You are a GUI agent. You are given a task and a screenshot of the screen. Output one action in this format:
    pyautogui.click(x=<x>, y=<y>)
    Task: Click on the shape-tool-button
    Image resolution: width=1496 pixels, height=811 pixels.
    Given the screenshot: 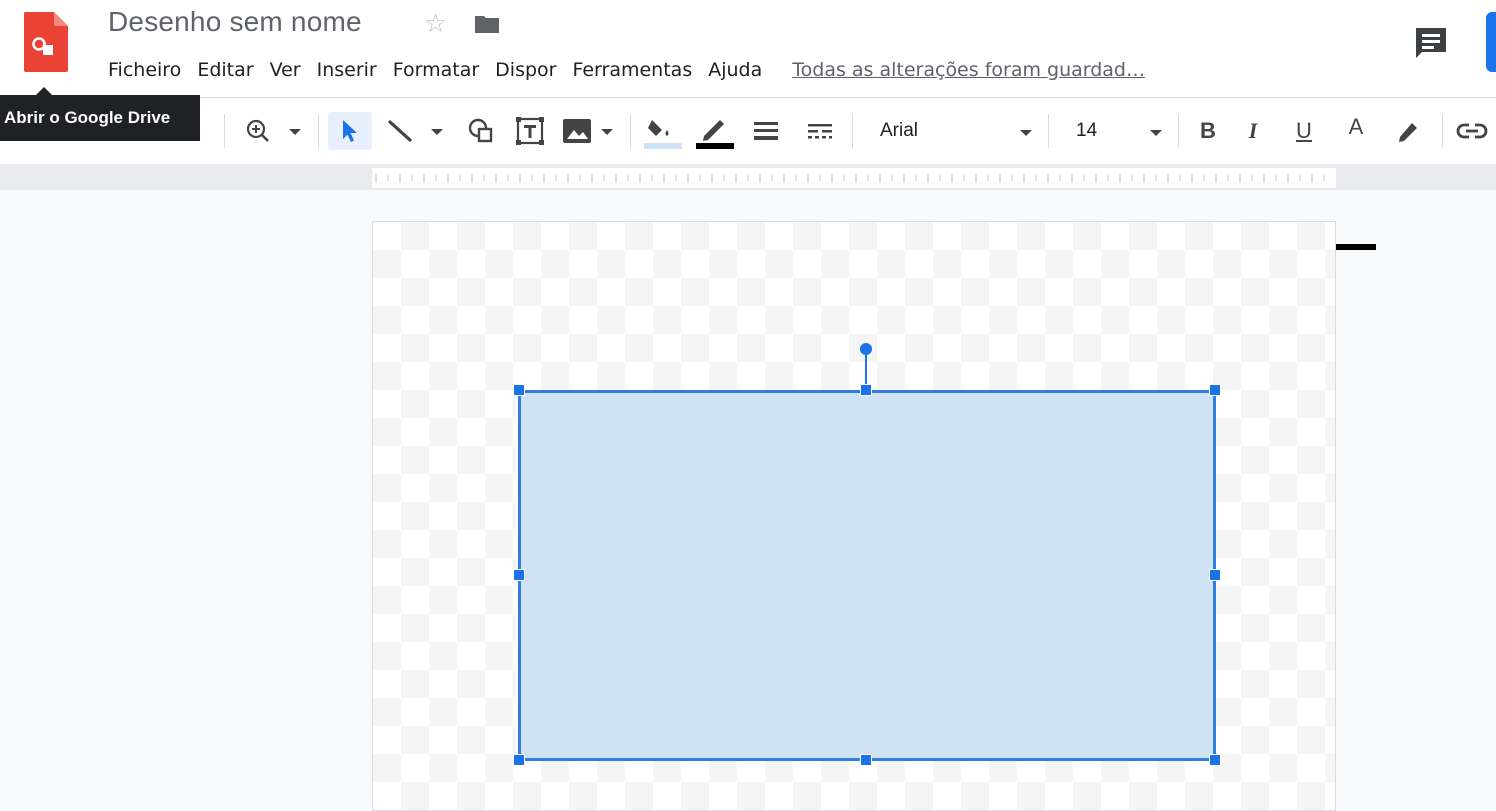 What is the action you would take?
    pyautogui.click(x=481, y=131)
    